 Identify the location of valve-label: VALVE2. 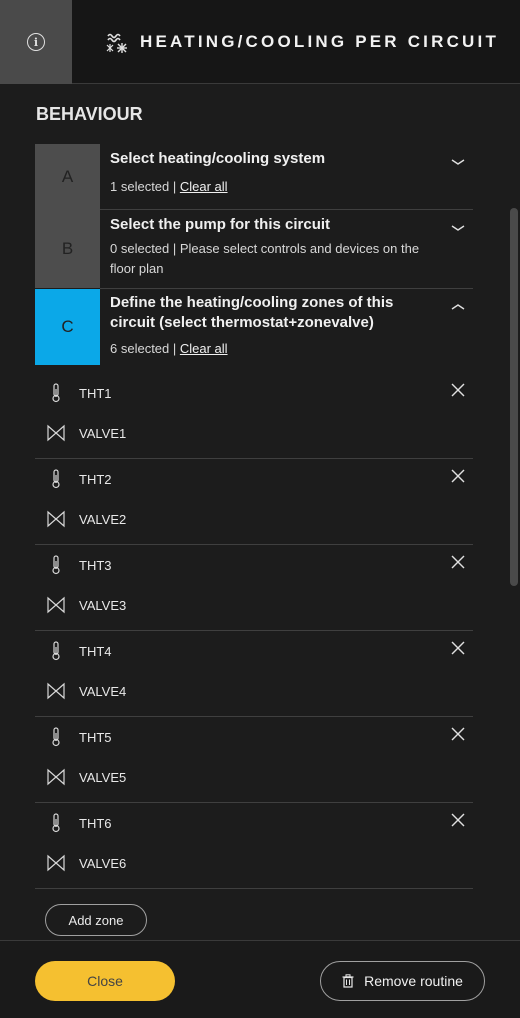
(103, 519).